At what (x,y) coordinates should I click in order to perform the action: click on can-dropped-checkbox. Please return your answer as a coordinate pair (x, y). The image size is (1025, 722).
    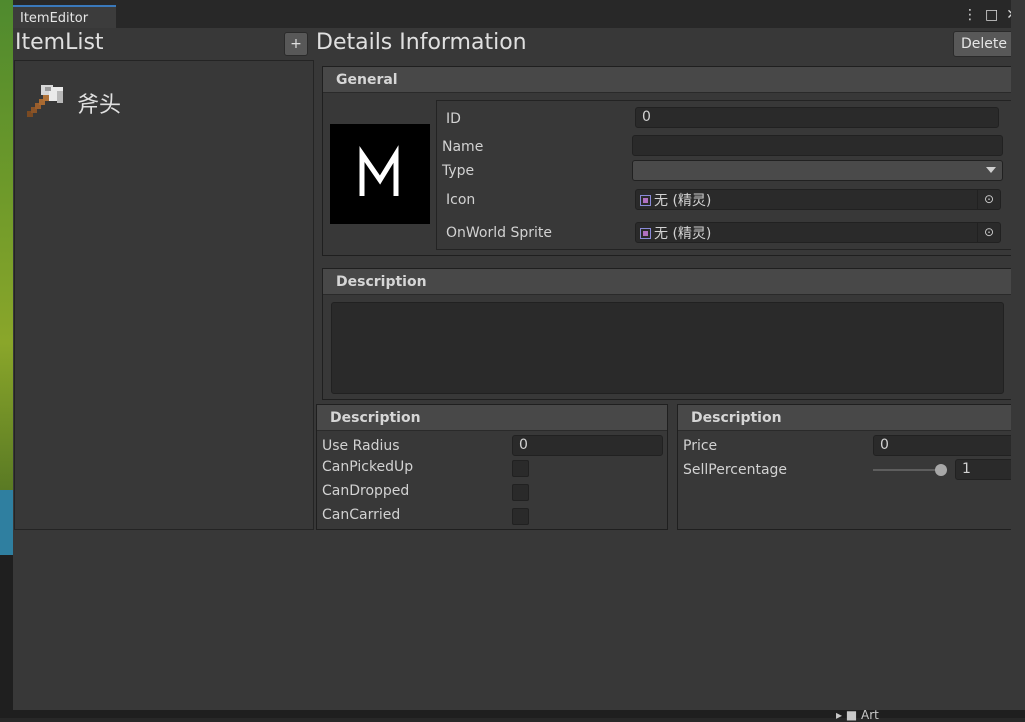
    Looking at the image, I should click on (520, 492).